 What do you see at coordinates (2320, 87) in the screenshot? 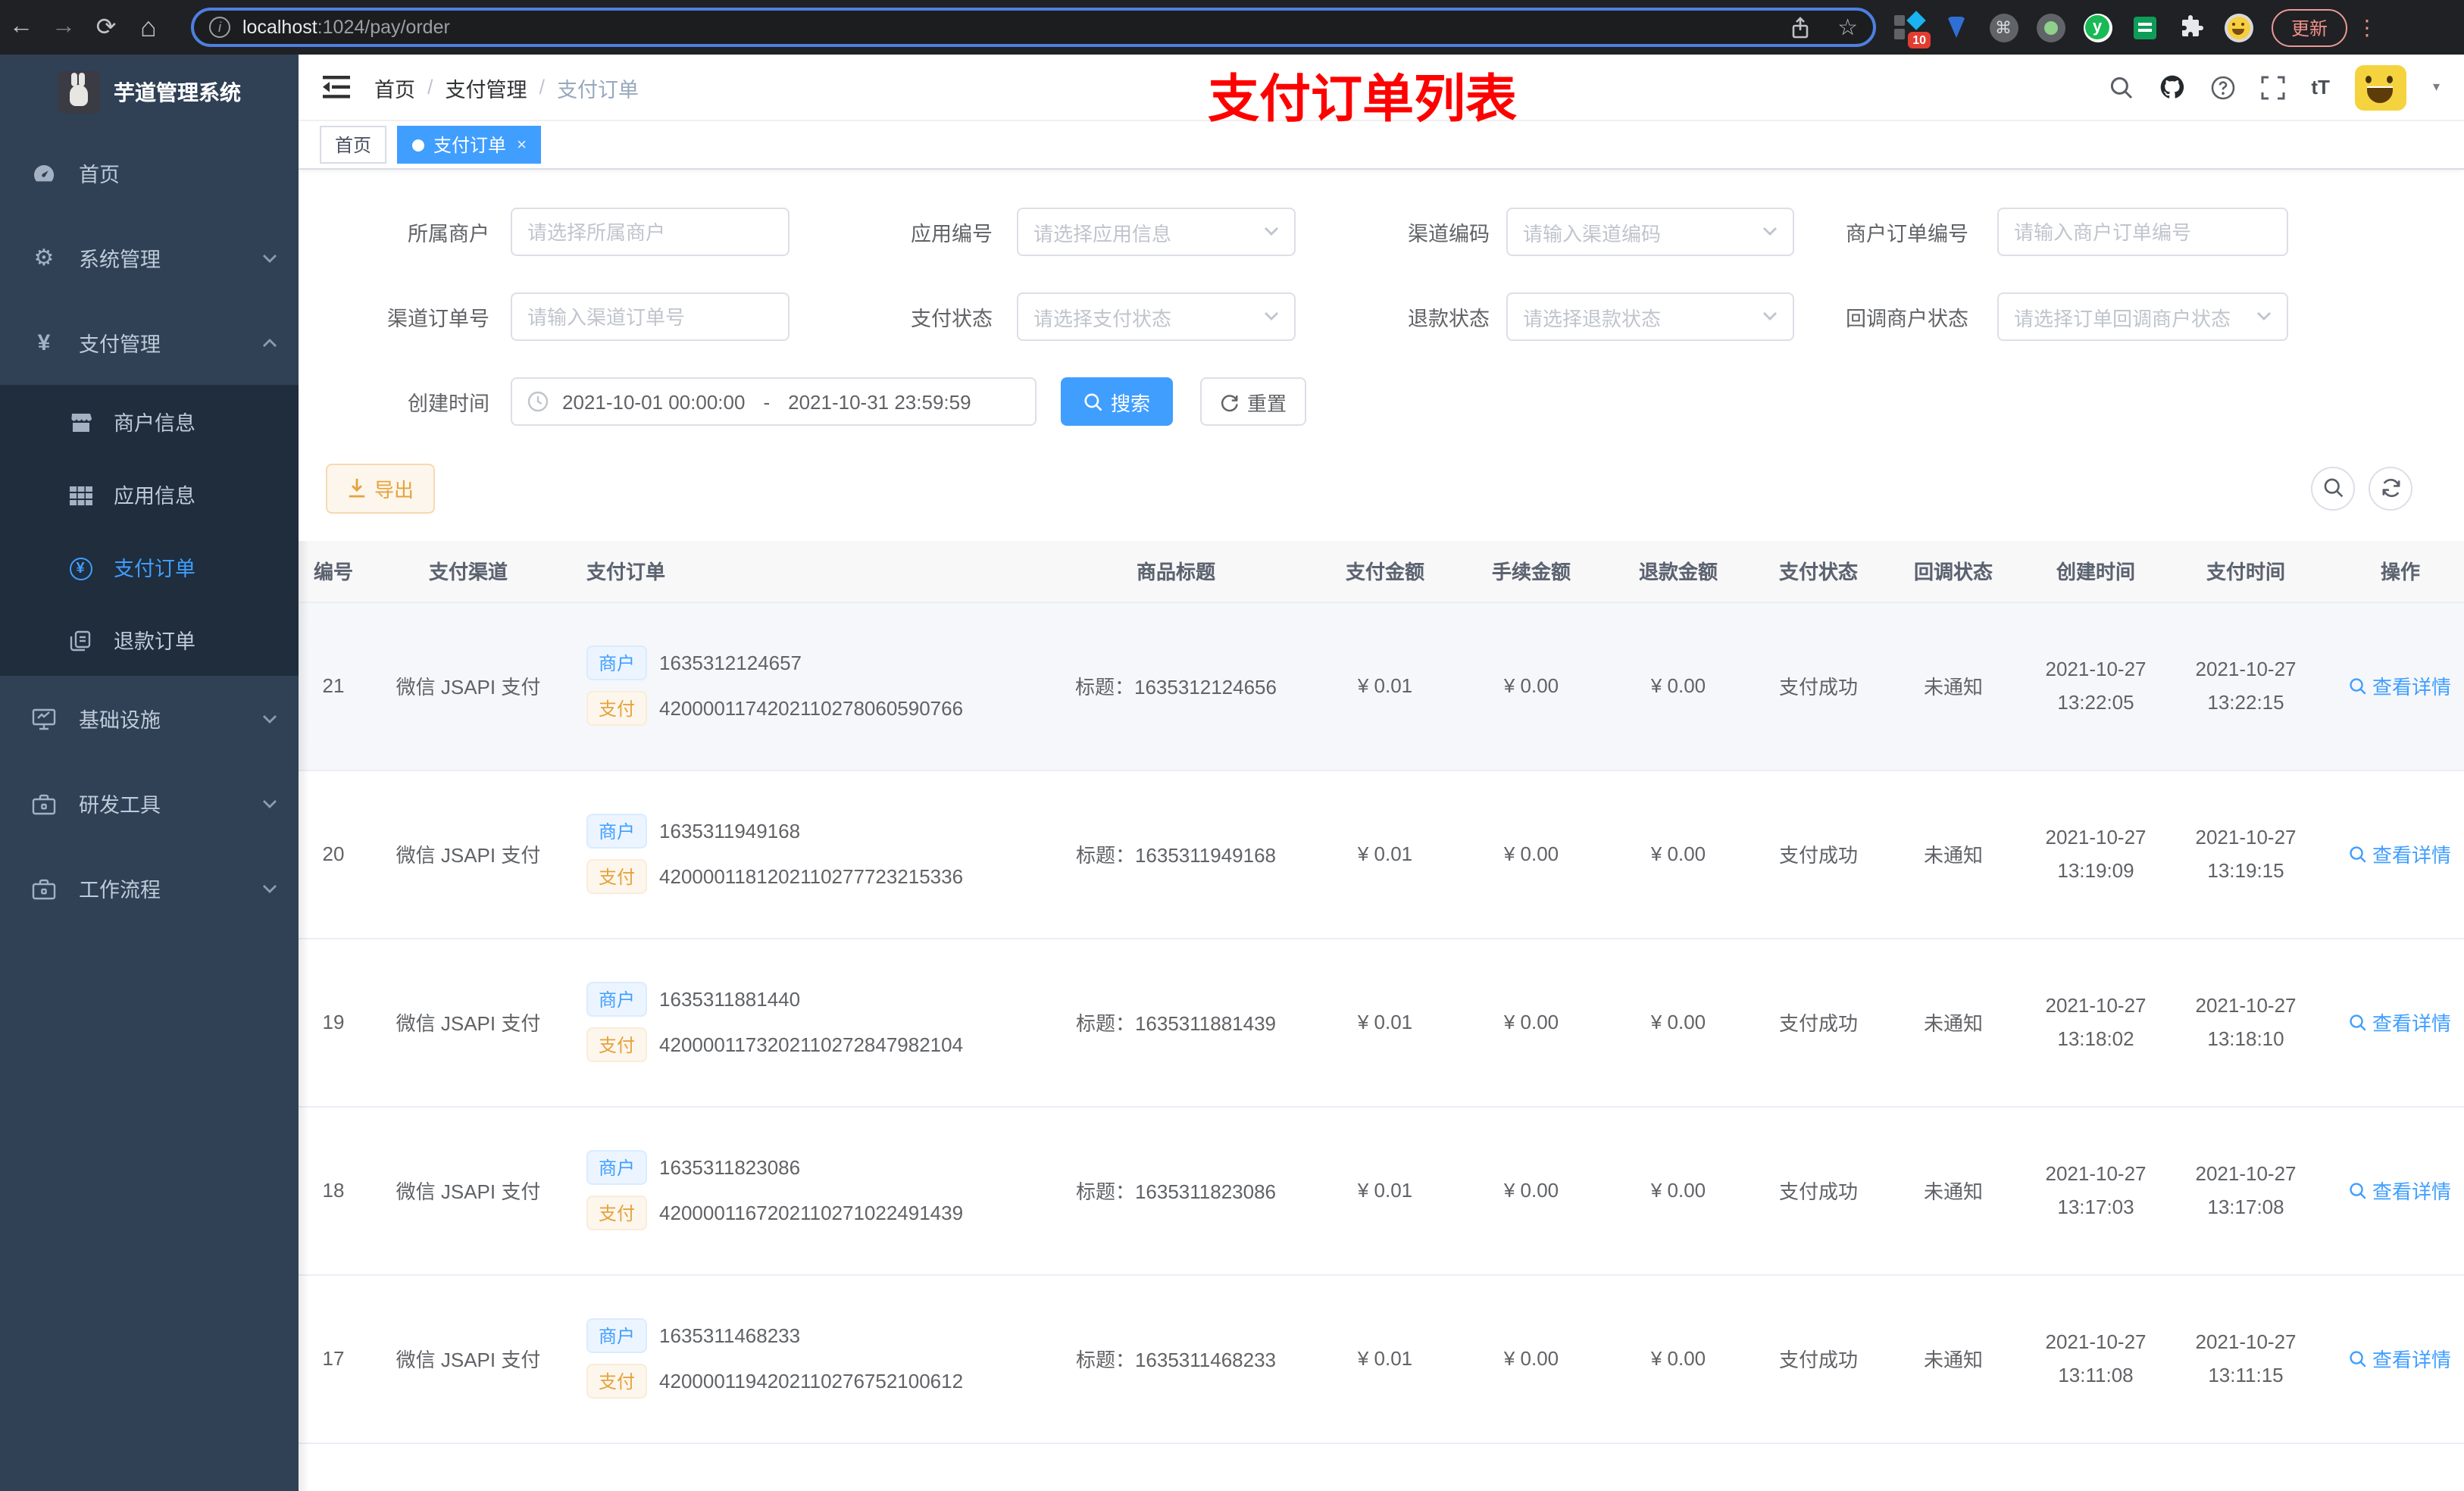
I see `font-size-icon: tT` at bounding box center [2320, 87].